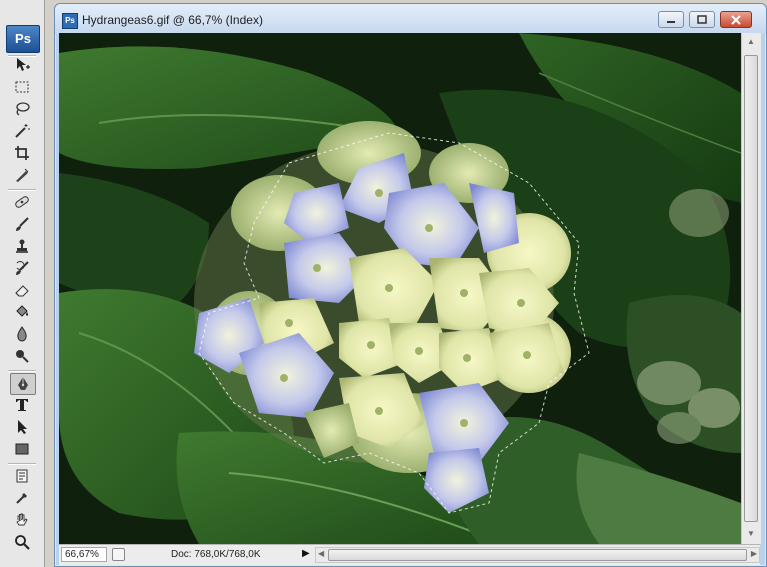 This screenshot has width=767, height=567. What do you see at coordinates (410, 19) in the screenshot?
I see `document-titlebar: Ps Hydrangeas6.gif @ 66,7% (Index)` at bounding box center [410, 19].